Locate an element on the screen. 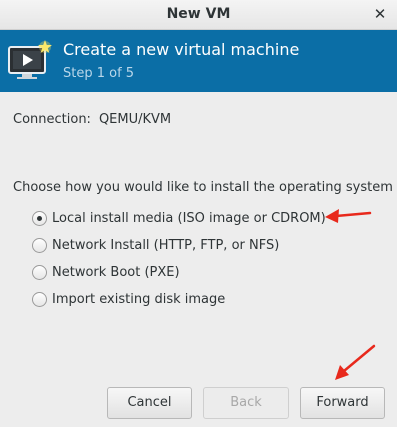 The width and height of the screenshot is (397, 427). step-indicator: Step 1 of 5 is located at coordinates (99, 73).